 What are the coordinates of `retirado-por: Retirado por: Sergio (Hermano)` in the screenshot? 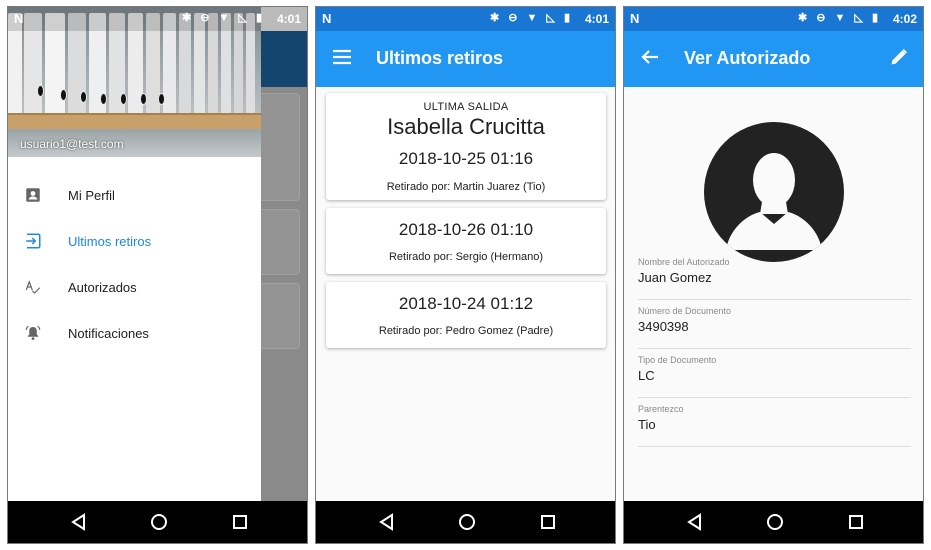 It's located at (466, 257).